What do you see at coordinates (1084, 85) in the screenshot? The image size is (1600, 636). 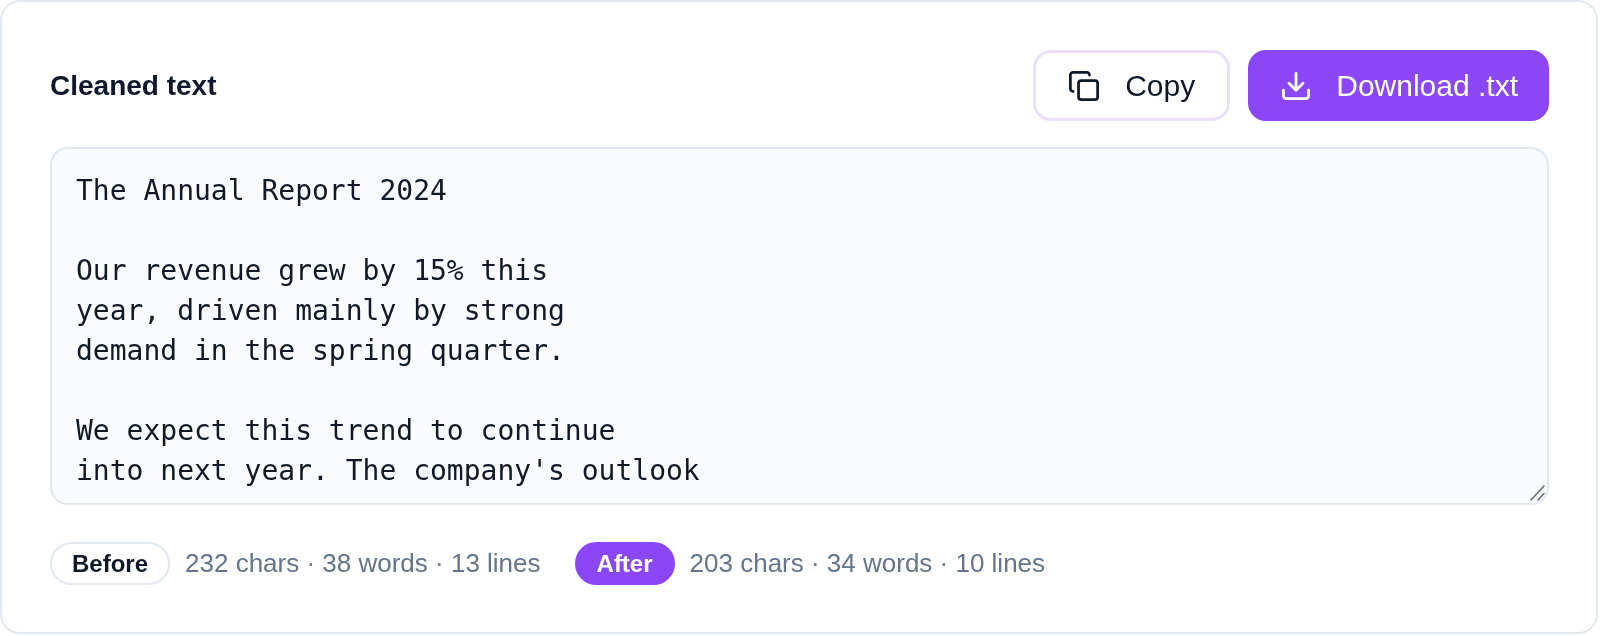 I see `copy-icon` at bounding box center [1084, 85].